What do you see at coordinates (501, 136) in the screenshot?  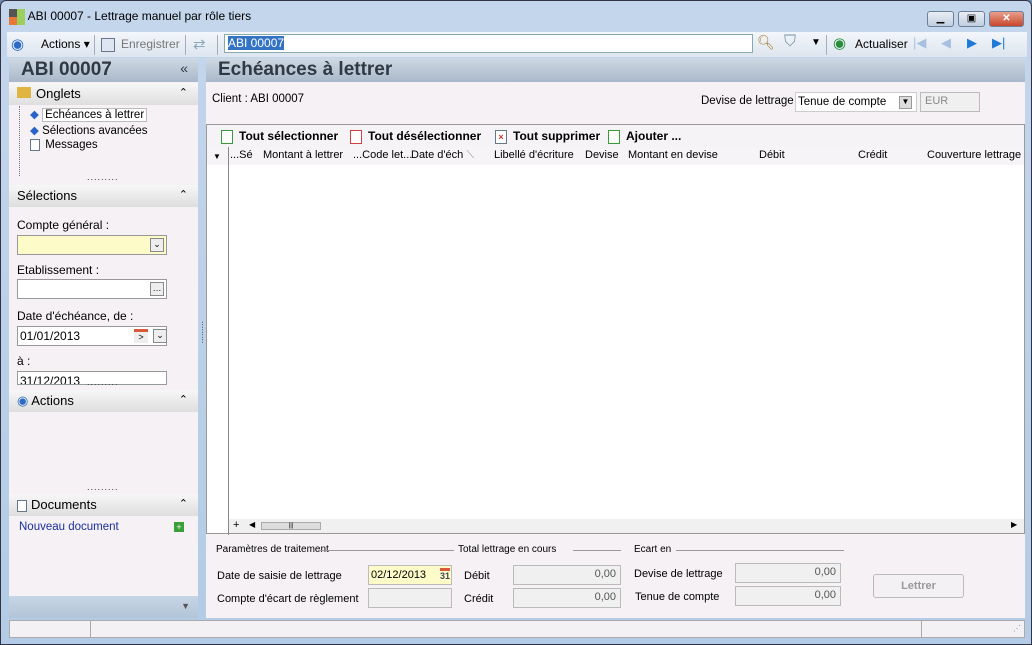 I see `delete-icon: ×` at bounding box center [501, 136].